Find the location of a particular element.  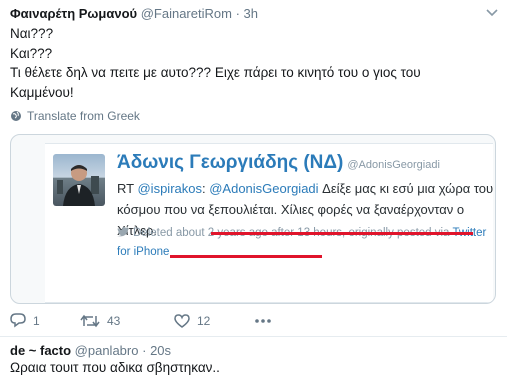

globe-icon is located at coordinates (16, 116).